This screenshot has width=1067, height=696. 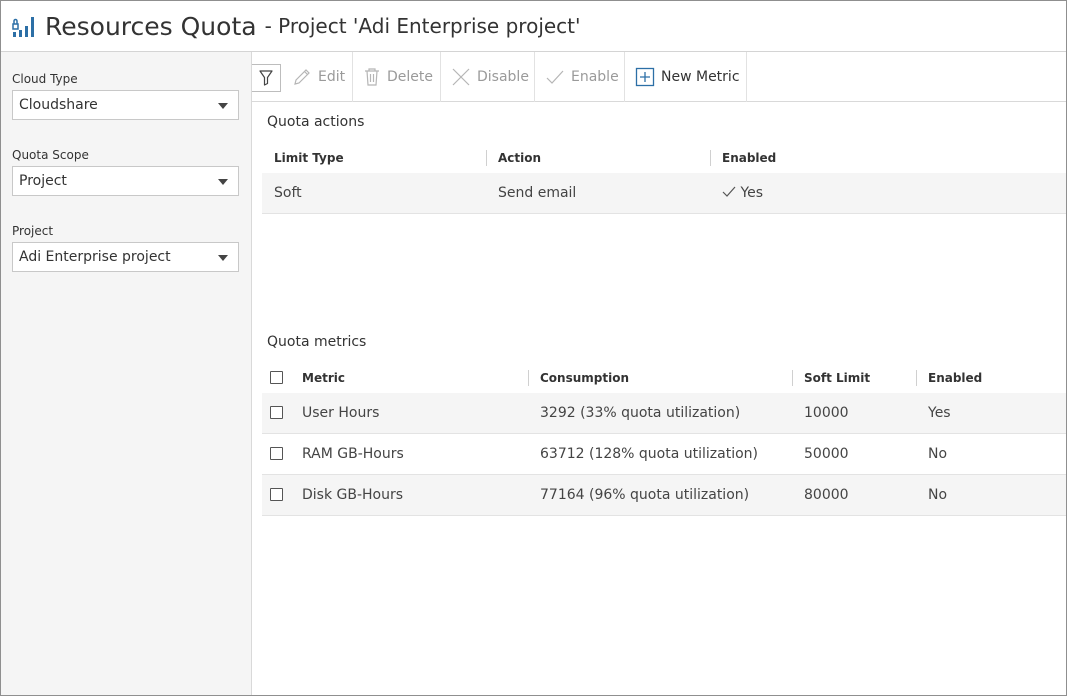 I want to click on enable-button: Enable, so click(x=580, y=77).